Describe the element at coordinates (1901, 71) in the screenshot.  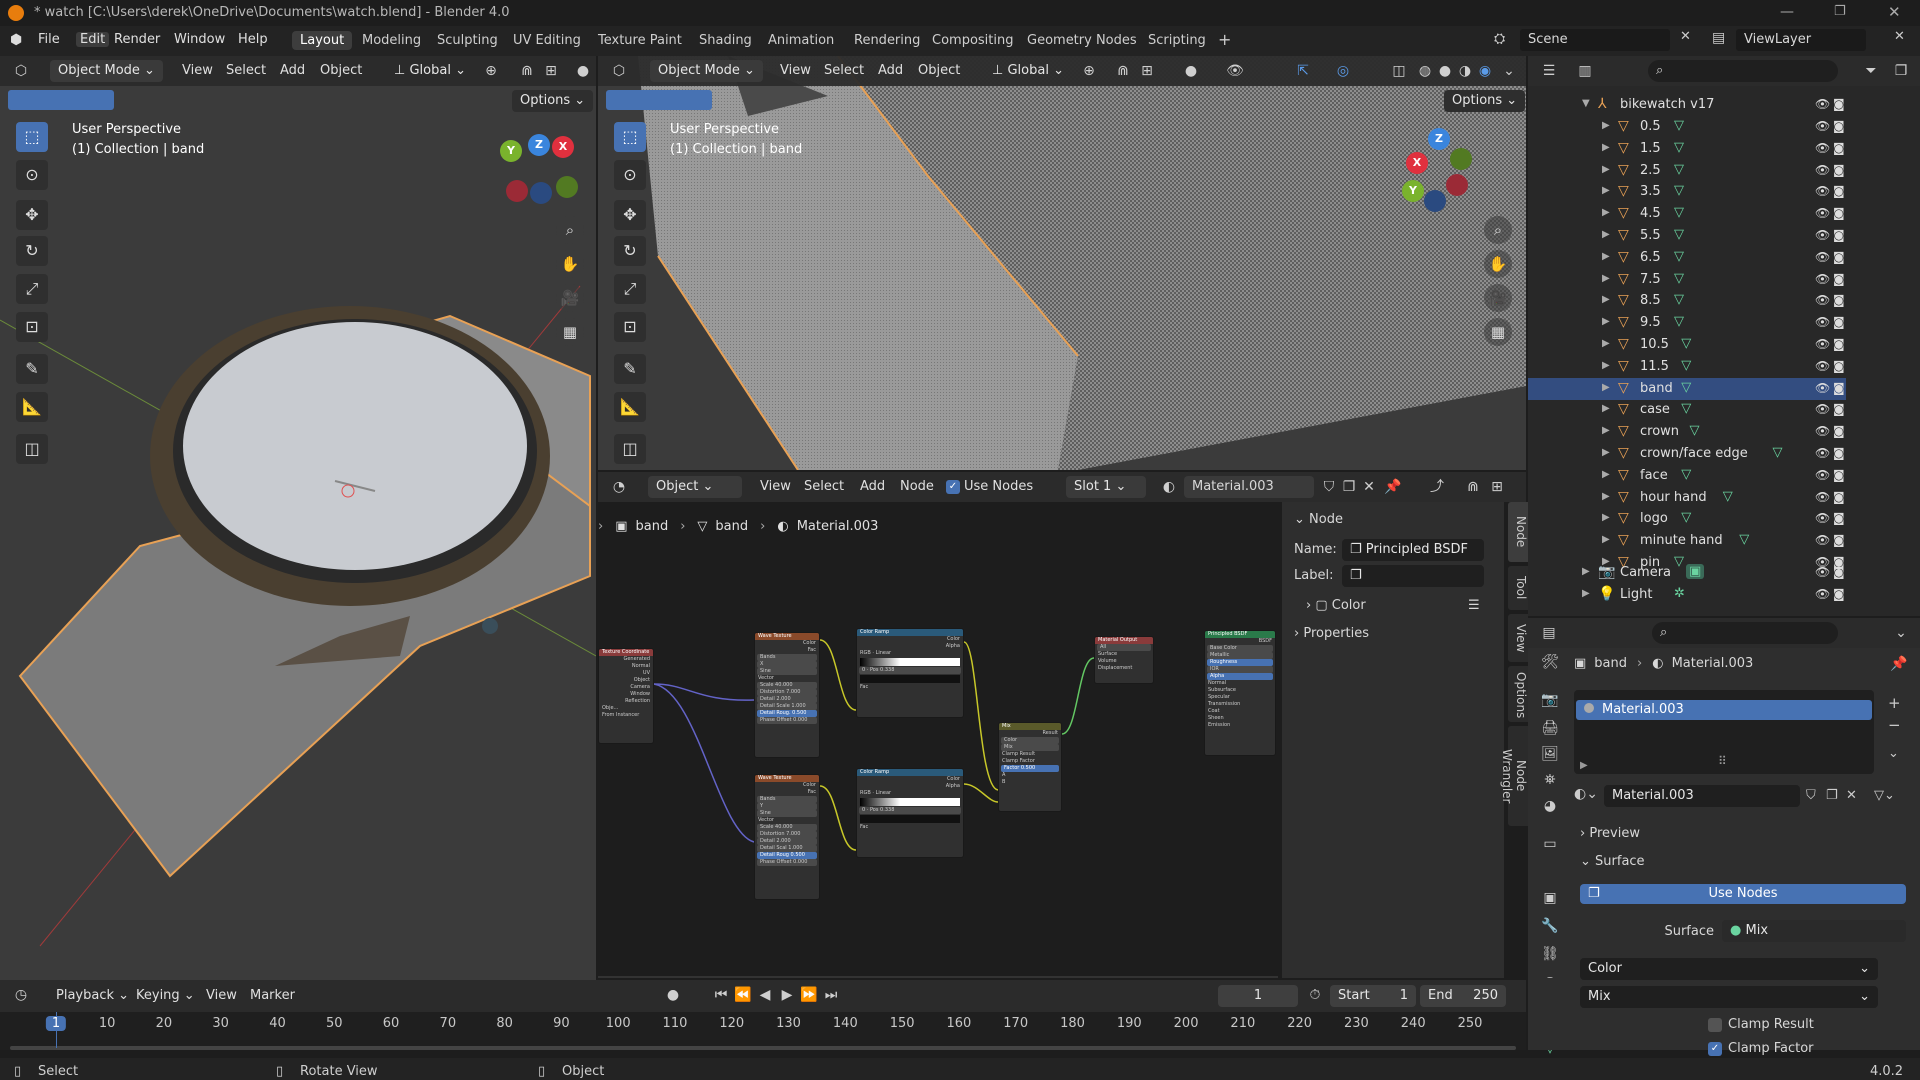
I see `new-collection-icon: ❐` at that location.